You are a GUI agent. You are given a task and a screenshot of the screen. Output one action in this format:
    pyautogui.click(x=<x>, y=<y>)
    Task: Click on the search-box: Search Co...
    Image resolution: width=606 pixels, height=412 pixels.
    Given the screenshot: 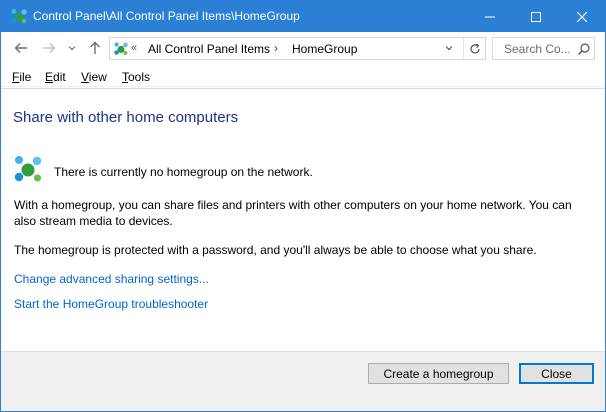 What is the action you would take?
    pyautogui.click(x=543, y=48)
    